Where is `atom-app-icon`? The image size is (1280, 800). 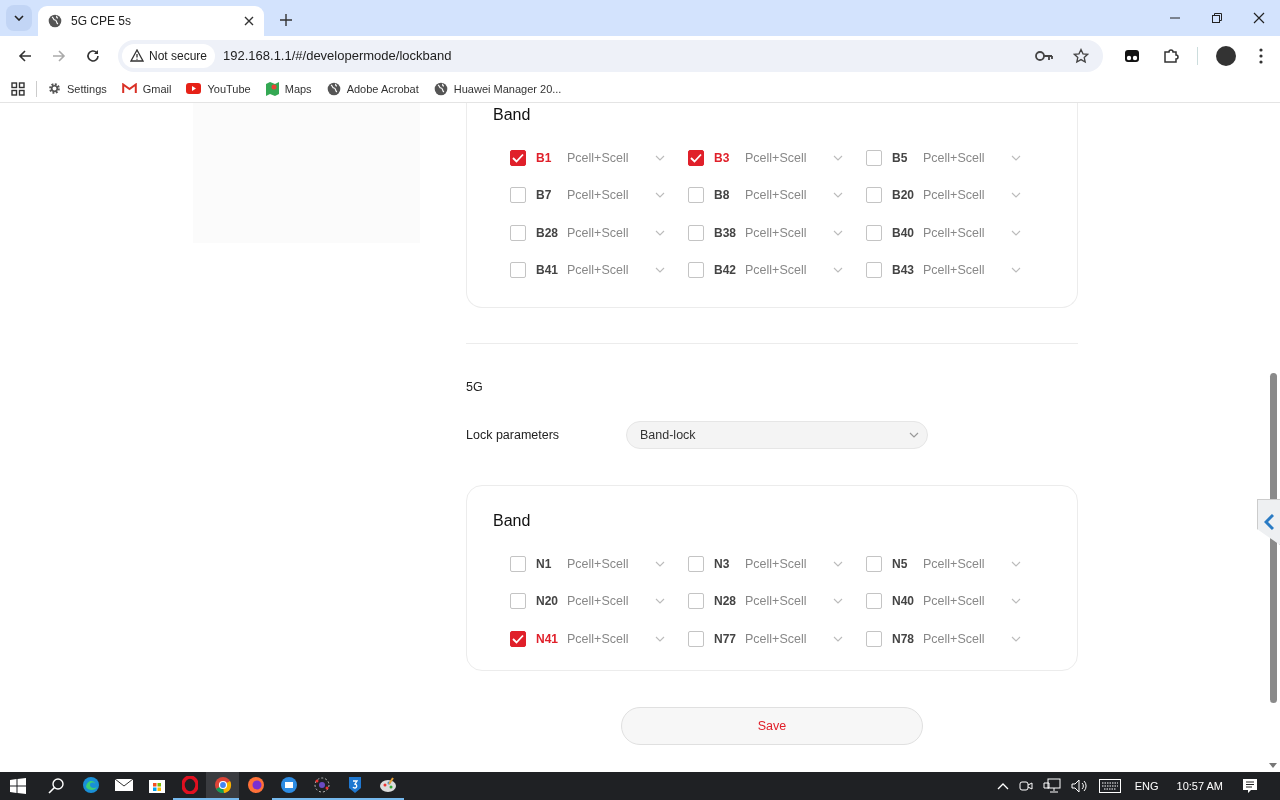
atom-app-icon is located at coordinates (321, 785).